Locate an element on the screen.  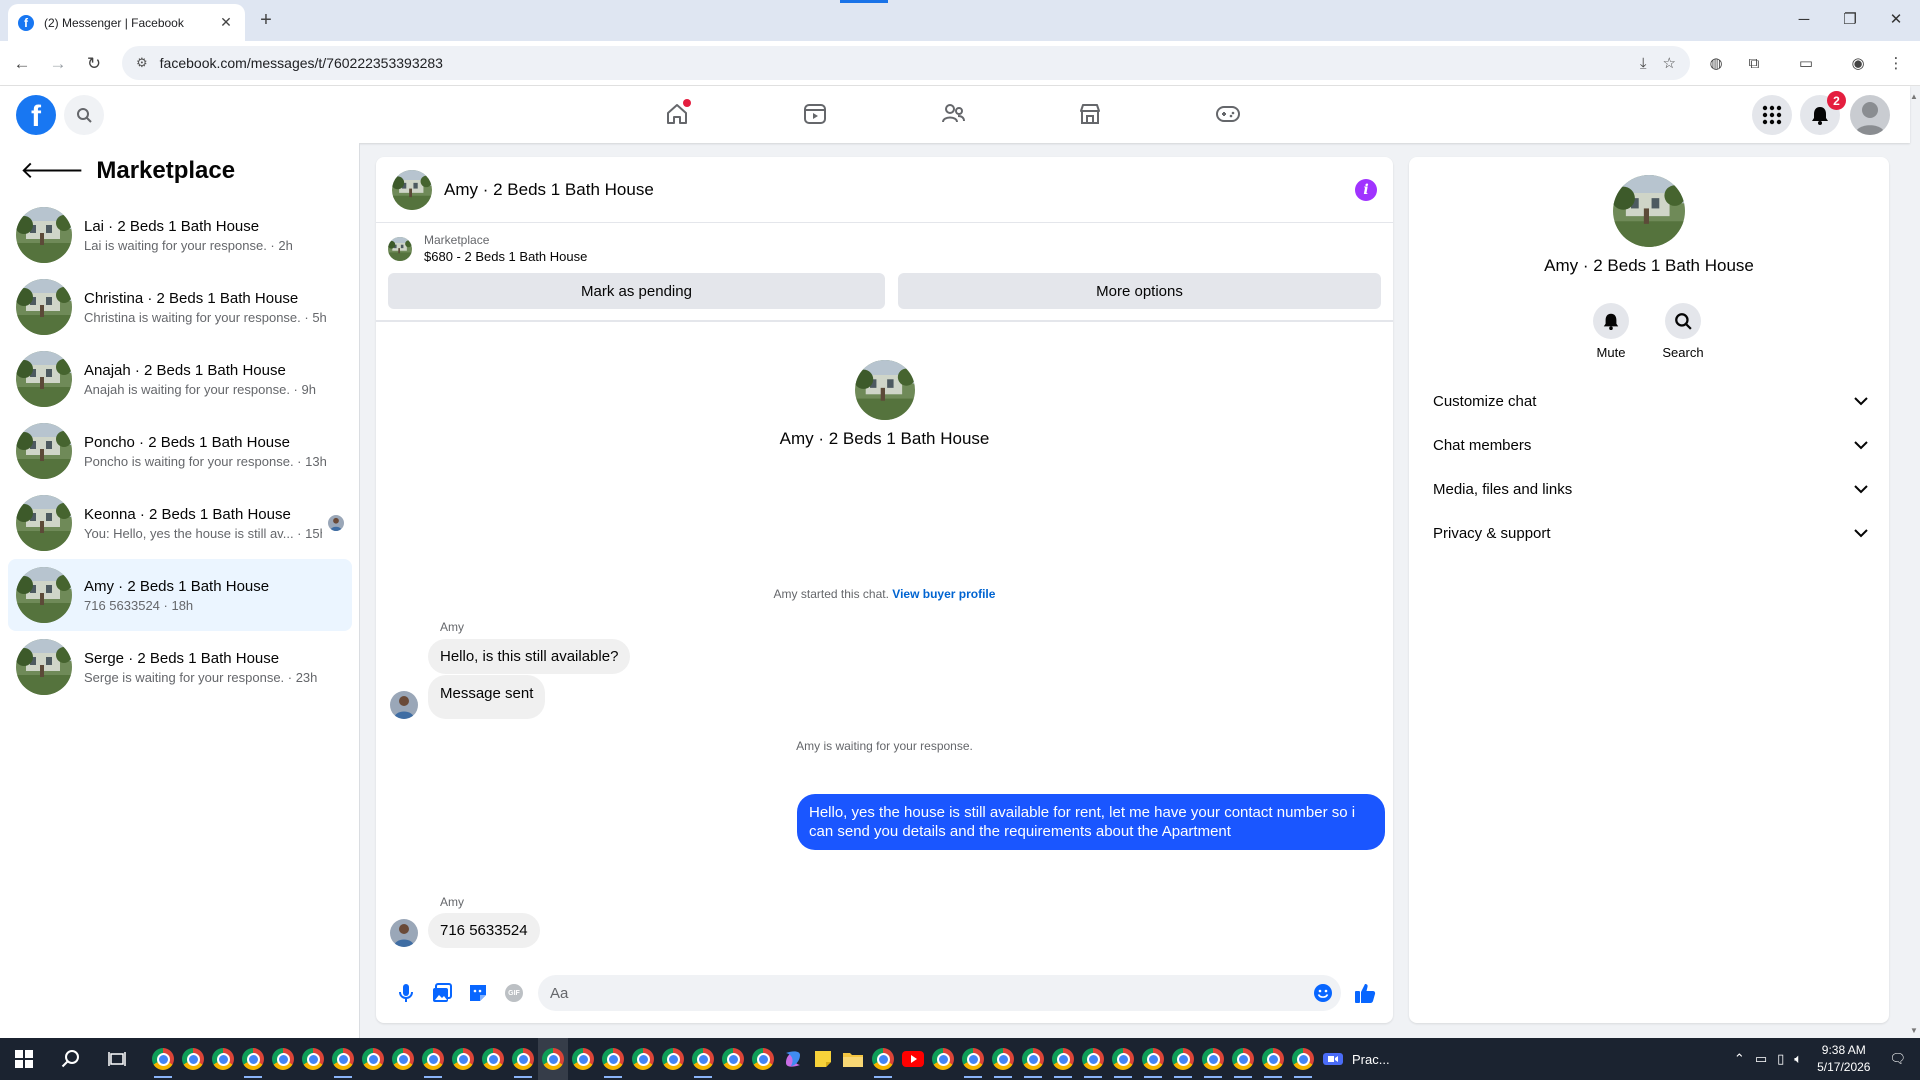
like-icon is located at coordinates (1365, 993).